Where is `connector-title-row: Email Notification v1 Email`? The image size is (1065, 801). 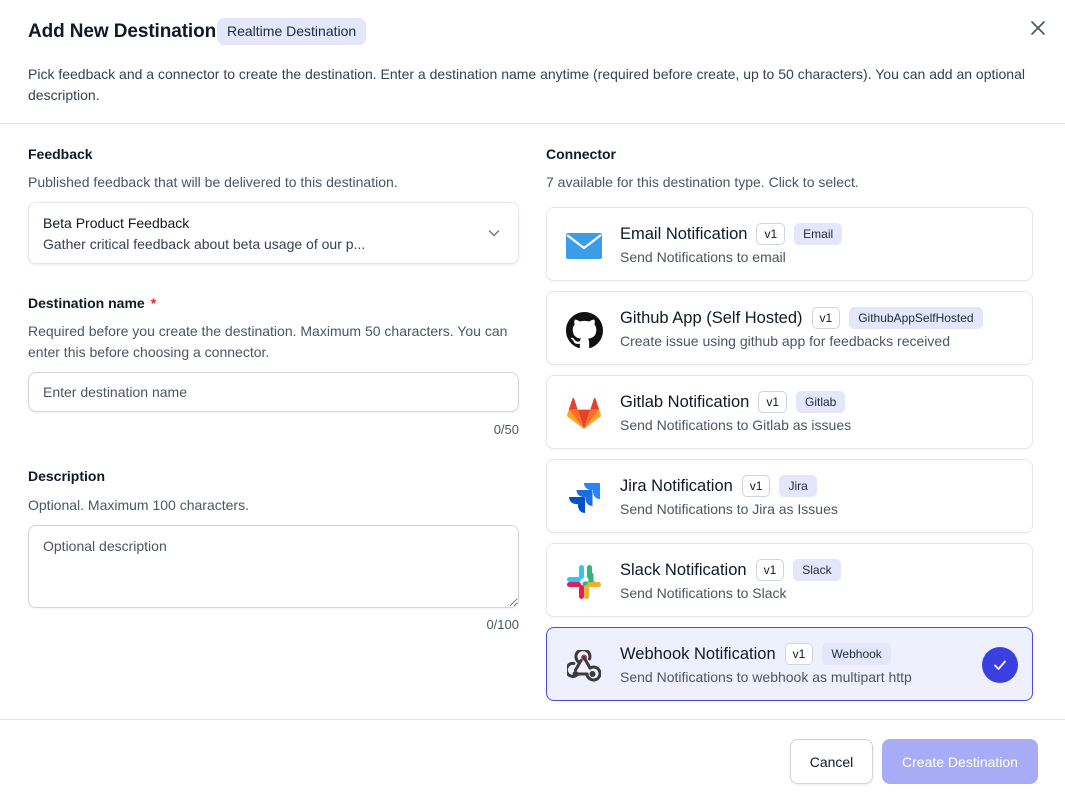 connector-title-row: Email Notification v1 Email is located at coordinates (731, 234).